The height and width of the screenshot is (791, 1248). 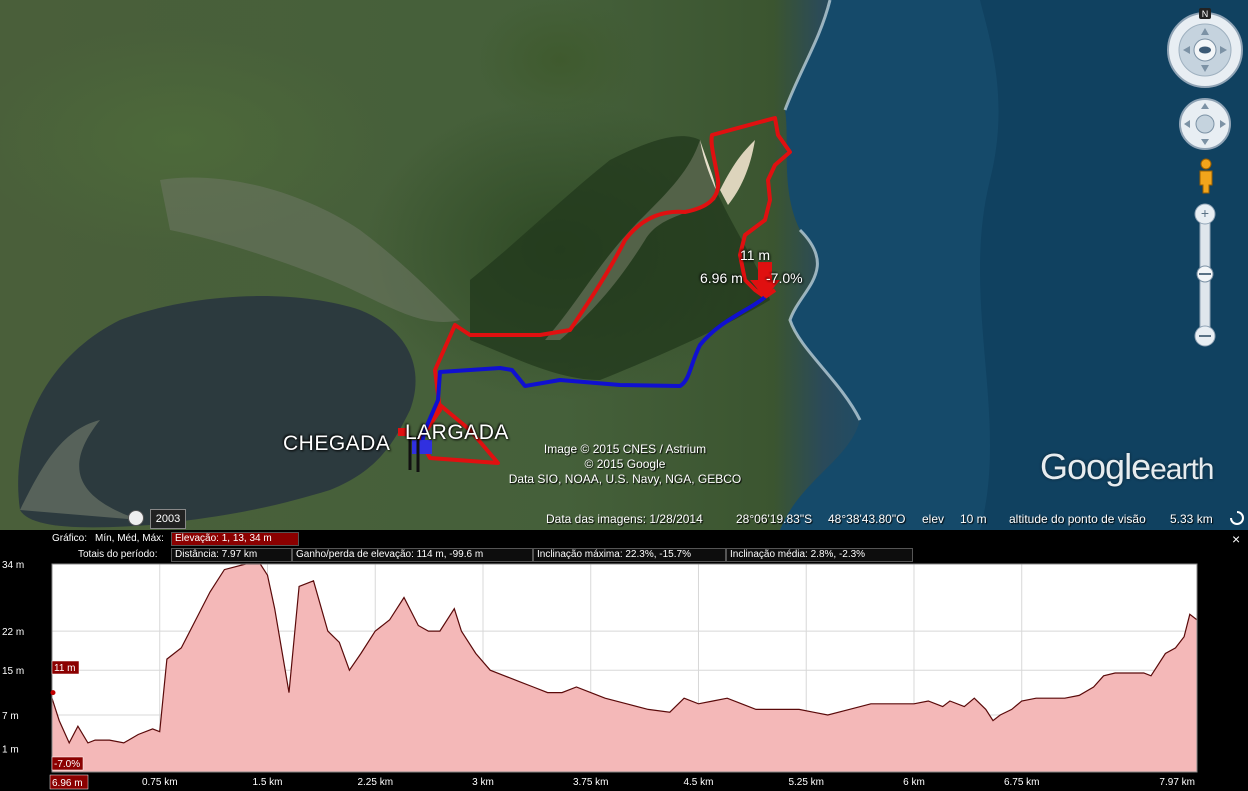 What do you see at coordinates (1206, 177) in the screenshot?
I see `street-view-pegman-icon` at bounding box center [1206, 177].